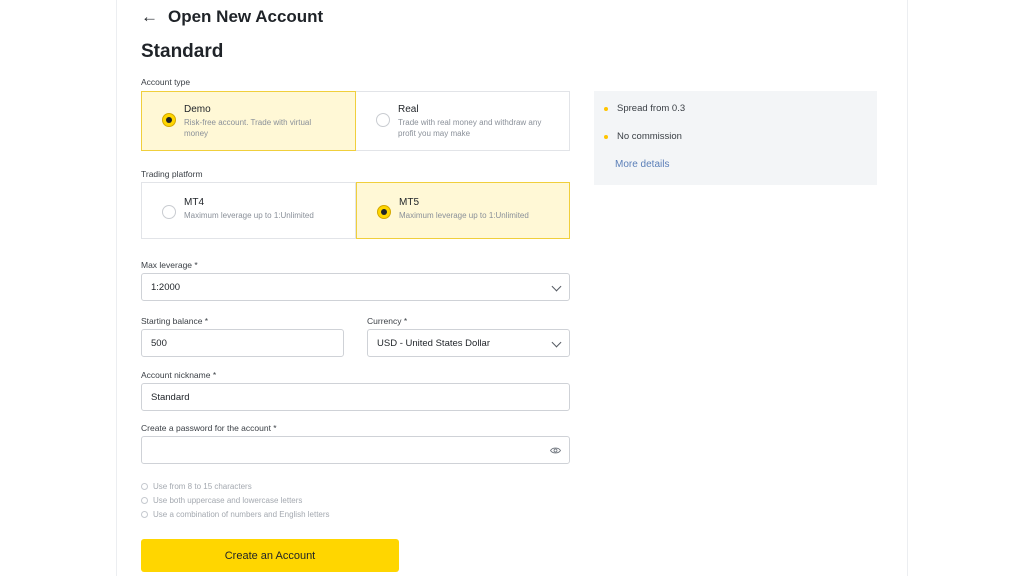 Image resolution: width=1024 pixels, height=576 pixels. What do you see at coordinates (434, 133) in the screenshot?
I see `option-description: profit you may make` at bounding box center [434, 133].